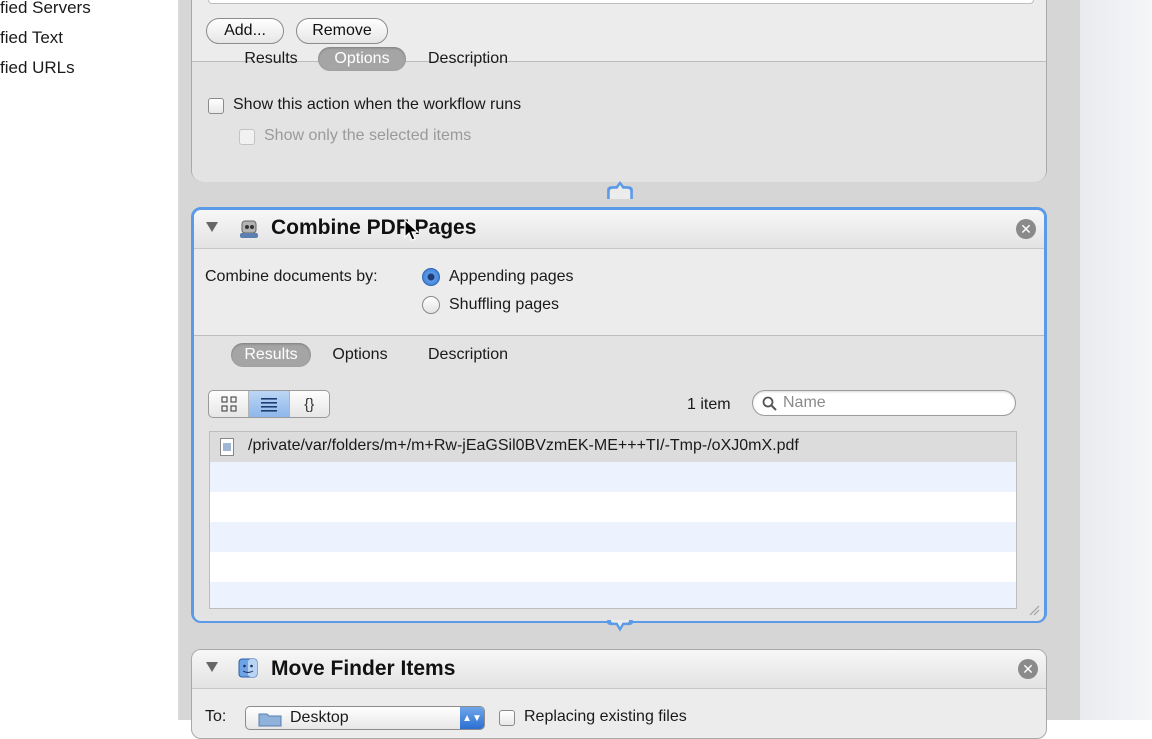 The height and width of the screenshot is (739, 1152). What do you see at coordinates (363, 668) in the screenshot?
I see `action-title: Move Finder Items` at bounding box center [363, 668].